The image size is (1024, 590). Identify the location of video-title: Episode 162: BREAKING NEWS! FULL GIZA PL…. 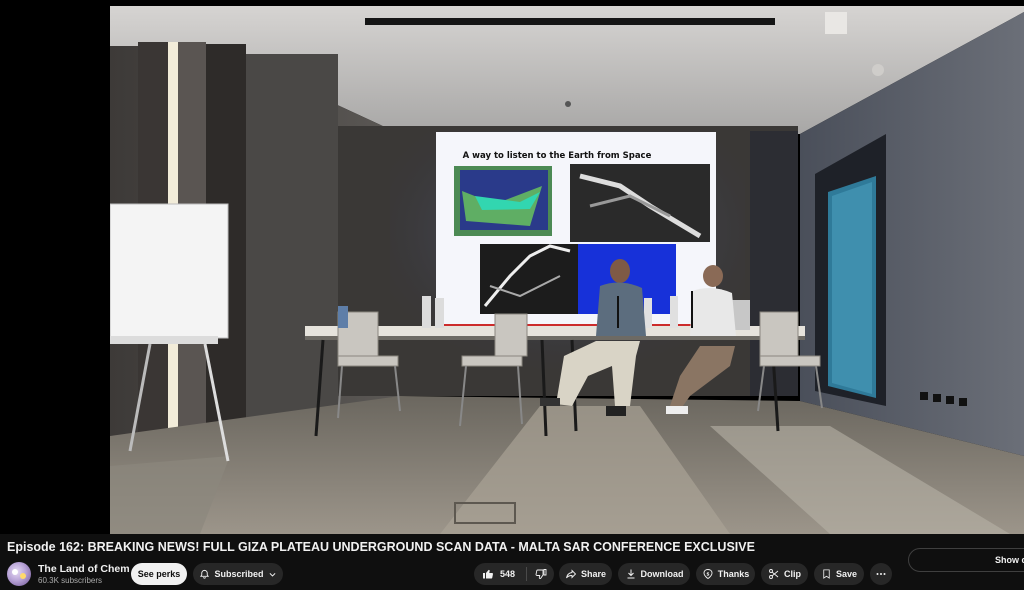
(381, 547).